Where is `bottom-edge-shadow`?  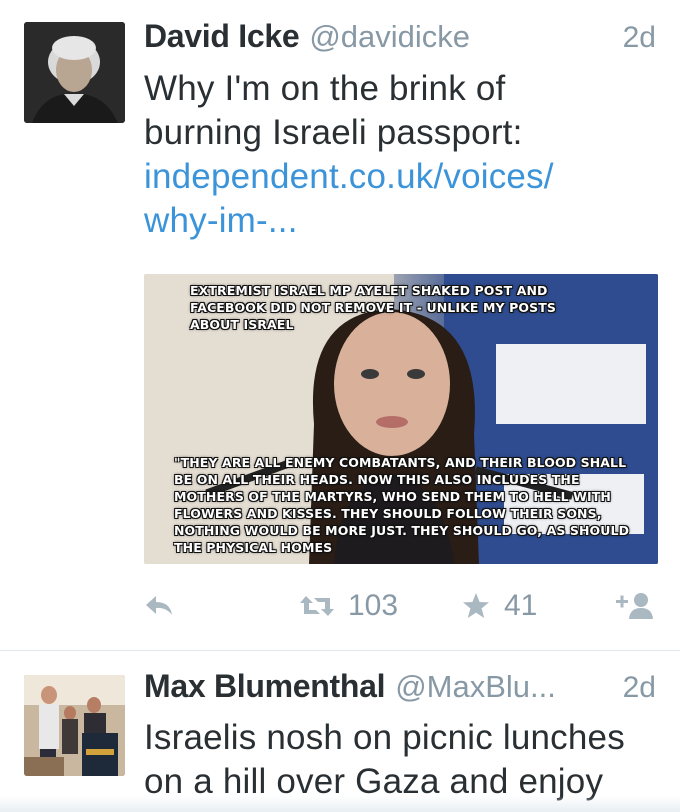
bottom-edge-shadow is located at coordinates (340, 804).